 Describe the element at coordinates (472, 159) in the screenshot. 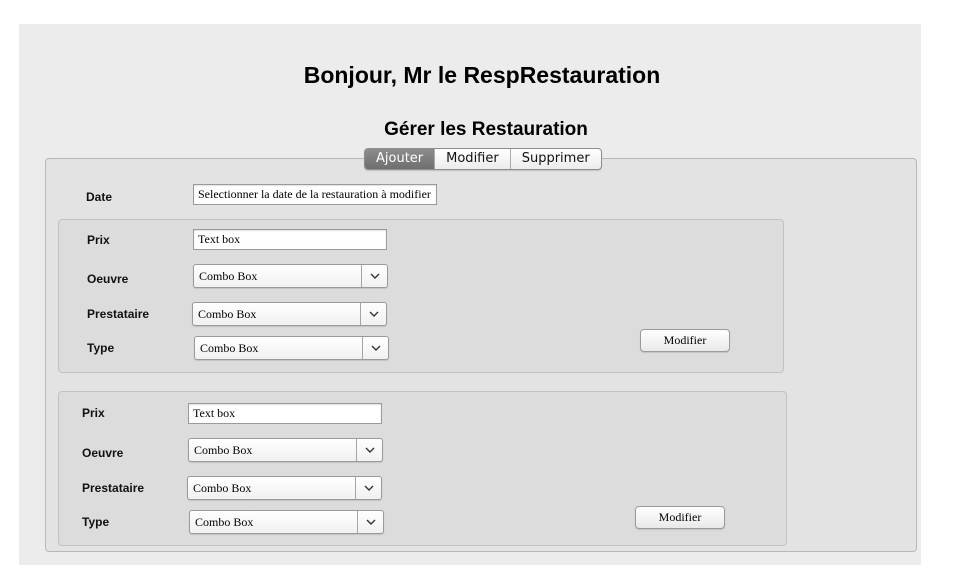

I see `tab-modifier: Modifier` at that location.